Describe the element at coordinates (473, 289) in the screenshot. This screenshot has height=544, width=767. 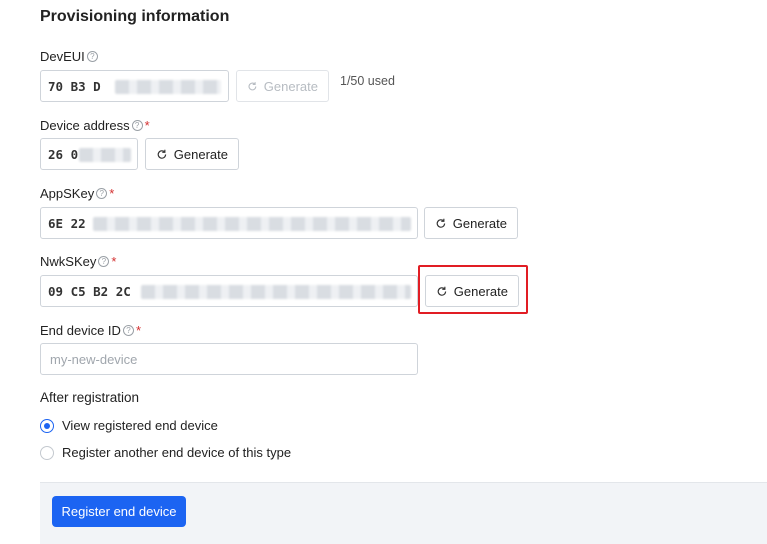
I see `highlight-box` at that location.